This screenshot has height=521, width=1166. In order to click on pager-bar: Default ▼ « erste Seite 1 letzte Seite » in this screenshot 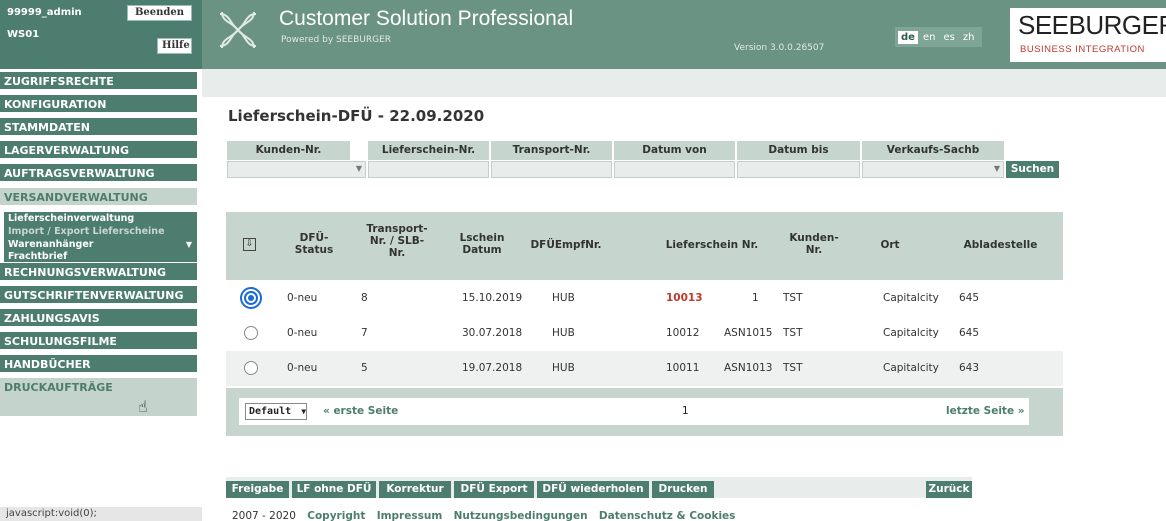, I will do `click(634, 411)`.